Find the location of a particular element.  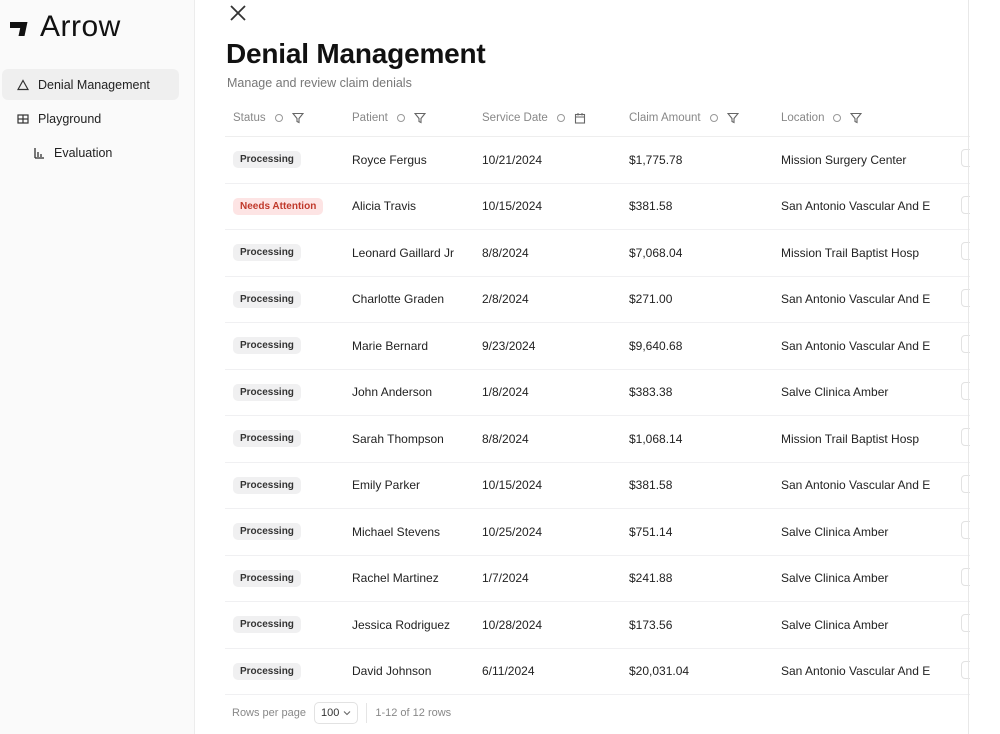

column-label: Service Date is located at coordinates (515, 118).